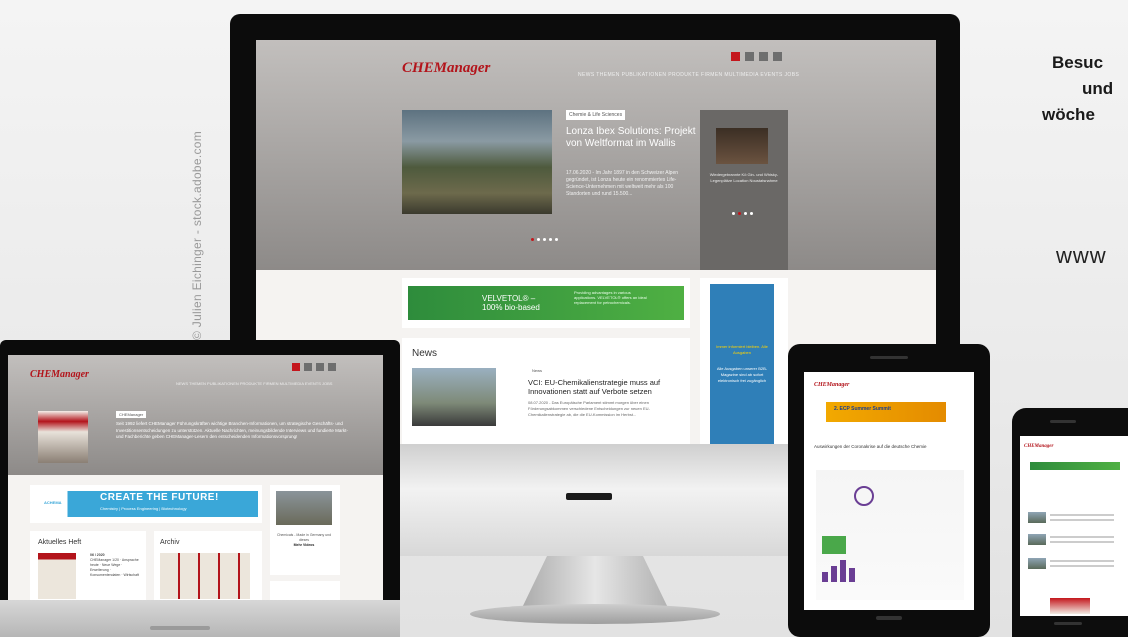 This screenshot has width=1128, height=637. Describe the element at coordinates (200, 618) in the screenshot. I see `laptop-base` at that location.